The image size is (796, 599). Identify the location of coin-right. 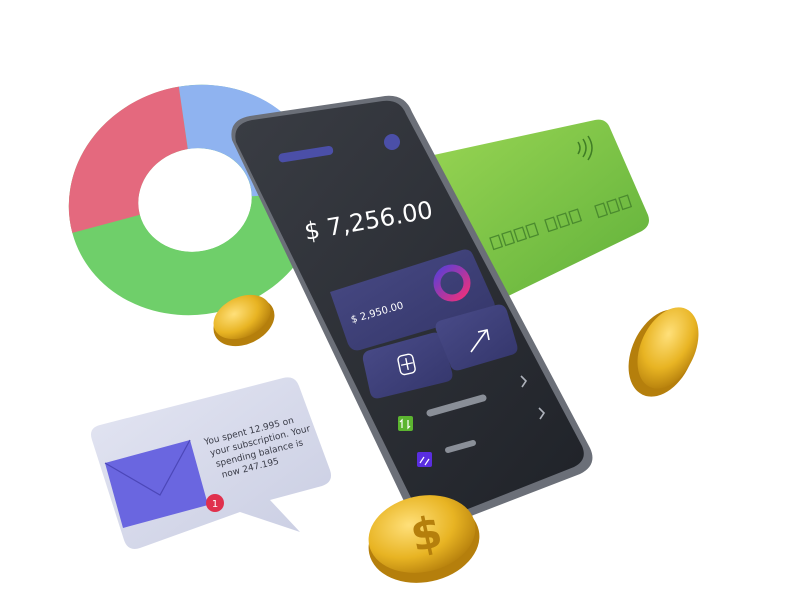
(663, 352).